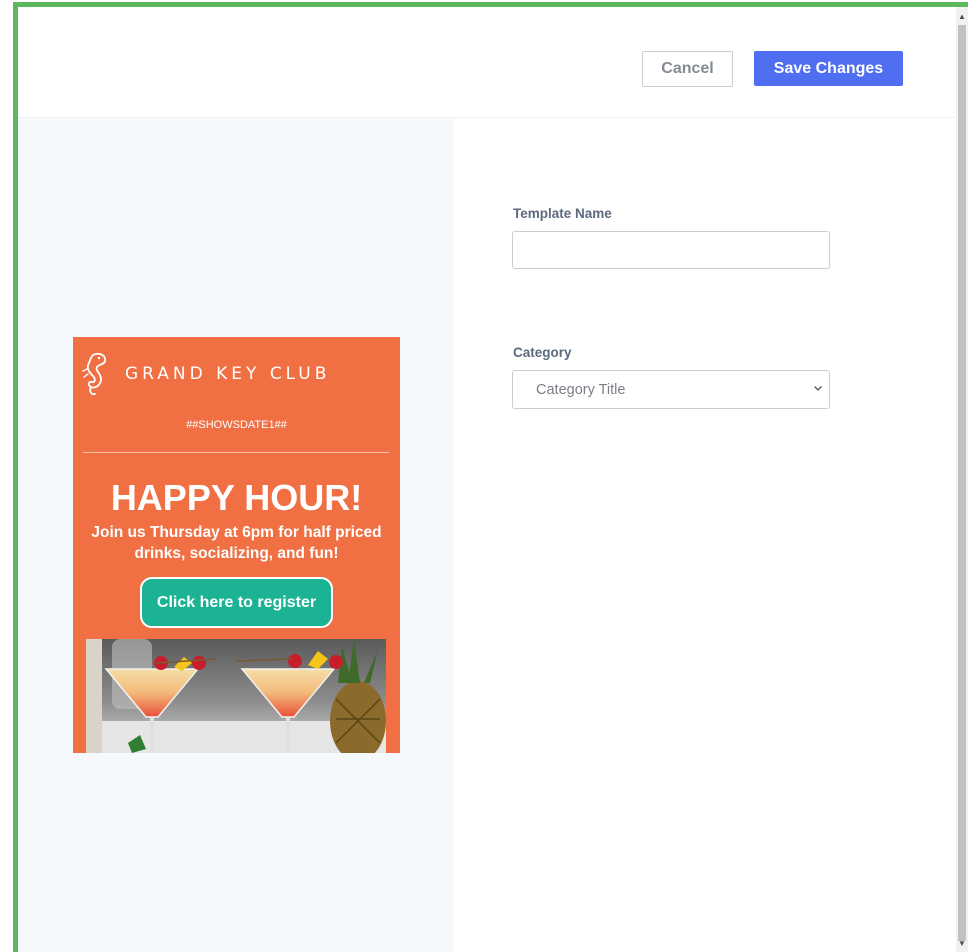  What do you see at coordinates (236, 497) in the screenshot?
I see `preview-headline: HAPPY HOUR!` at bounding box center [236, 497].